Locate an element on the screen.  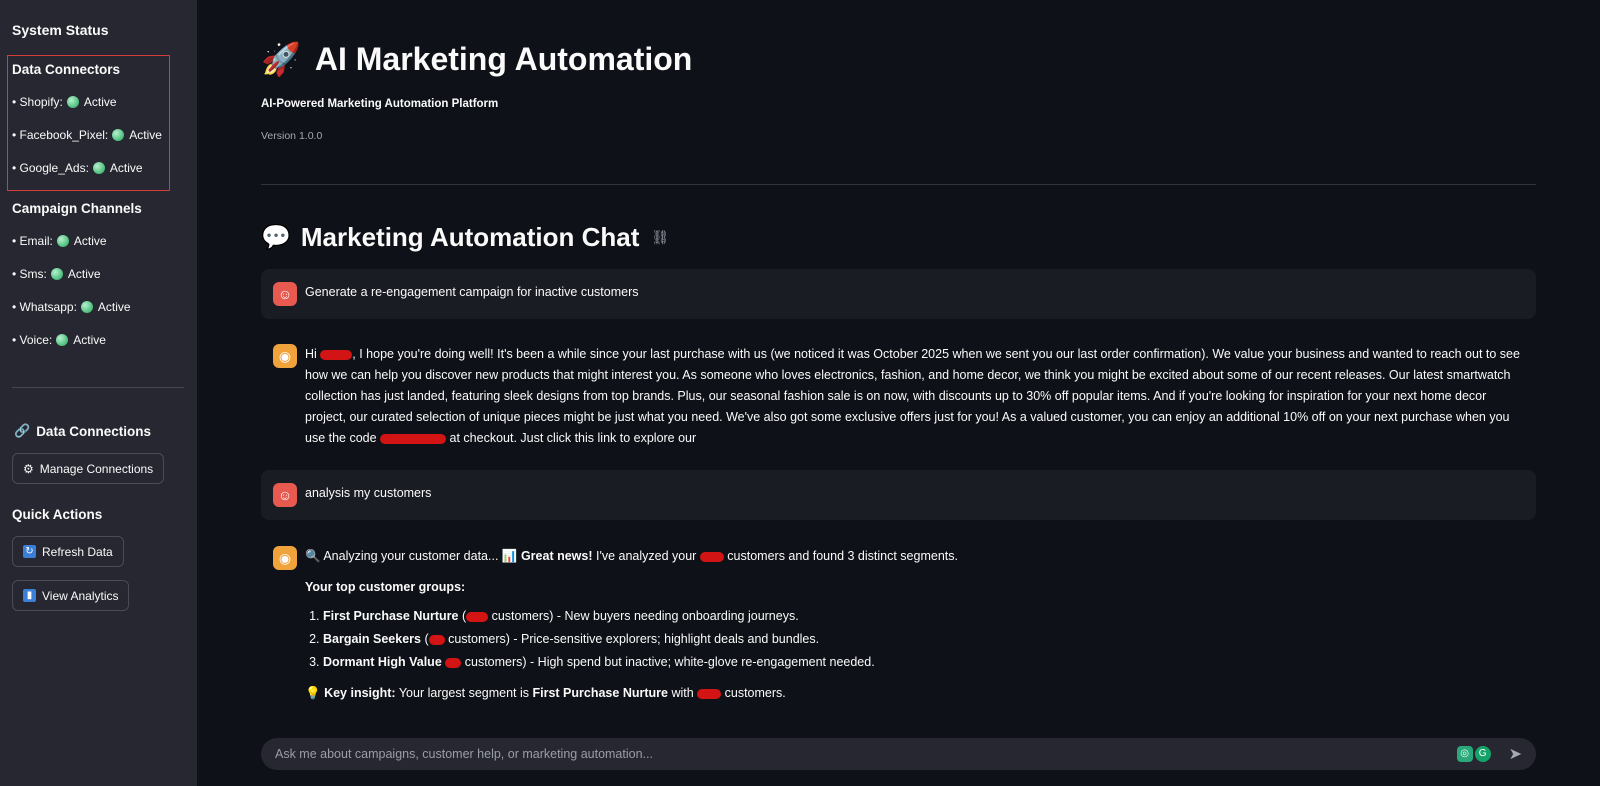
page-title-row: 🚀 AI Marketing Automation is located at coordinates (476, 59).